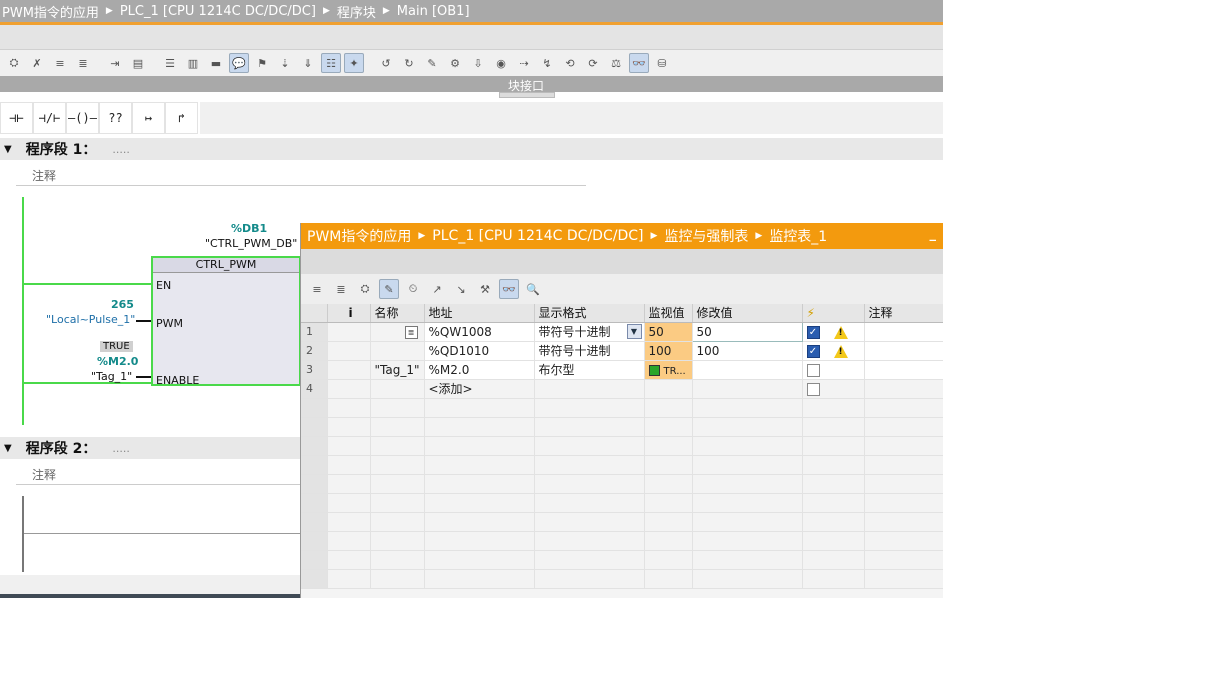  What do you see at coordinates (479, 313) in the screenshot?
I see `col-address: 地址` at bounding box center [479, 313].